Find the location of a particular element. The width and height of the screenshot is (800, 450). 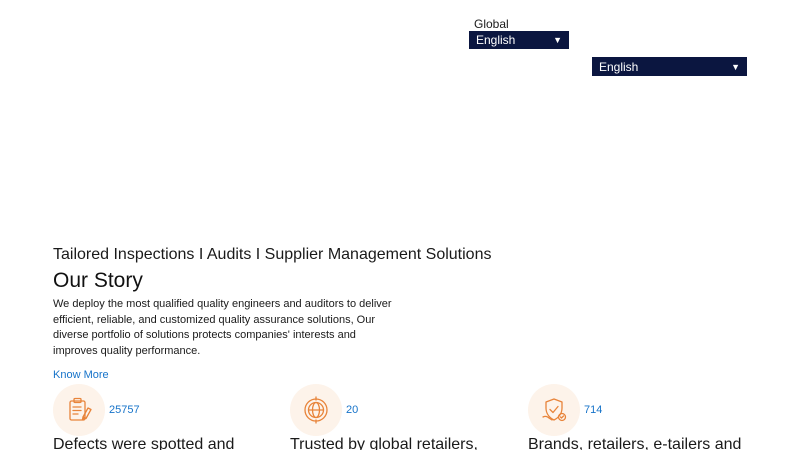

stat-retailers-value: 20 is located at coordinates (352, 410).